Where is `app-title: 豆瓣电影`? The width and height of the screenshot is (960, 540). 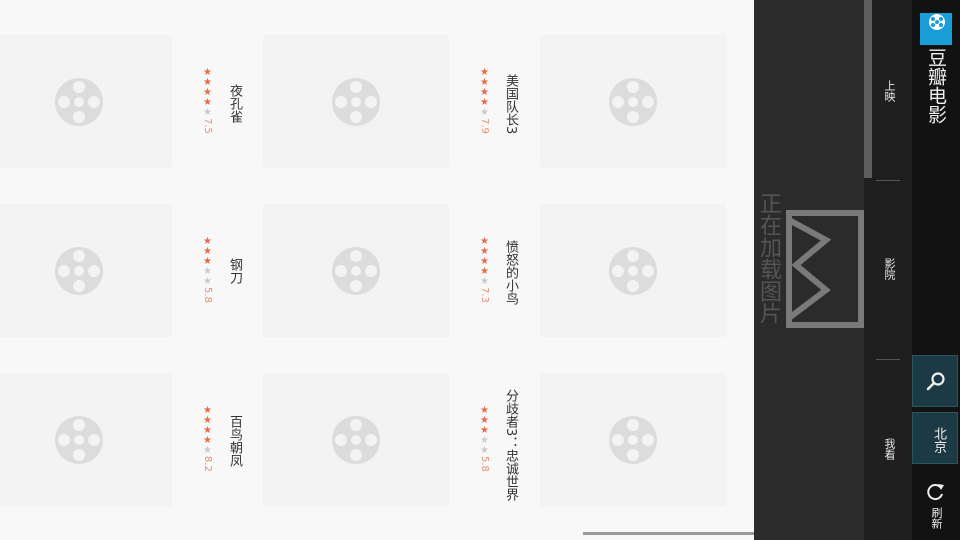 app-title: 豆瓣电影 is located at coordinates (936, 86).